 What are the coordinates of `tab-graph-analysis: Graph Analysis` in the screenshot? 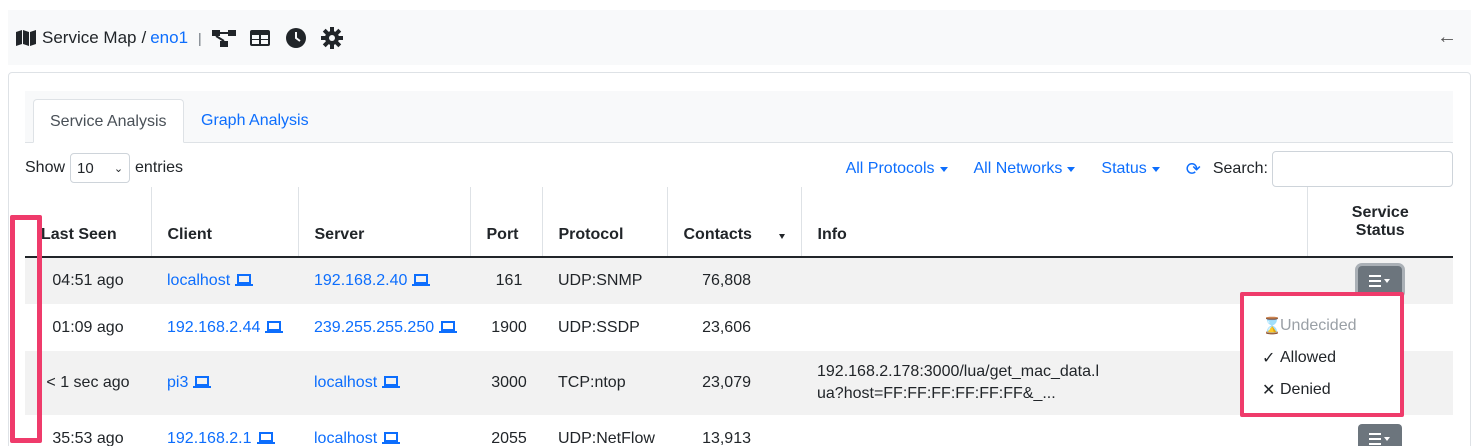 It's located at (255, 121).